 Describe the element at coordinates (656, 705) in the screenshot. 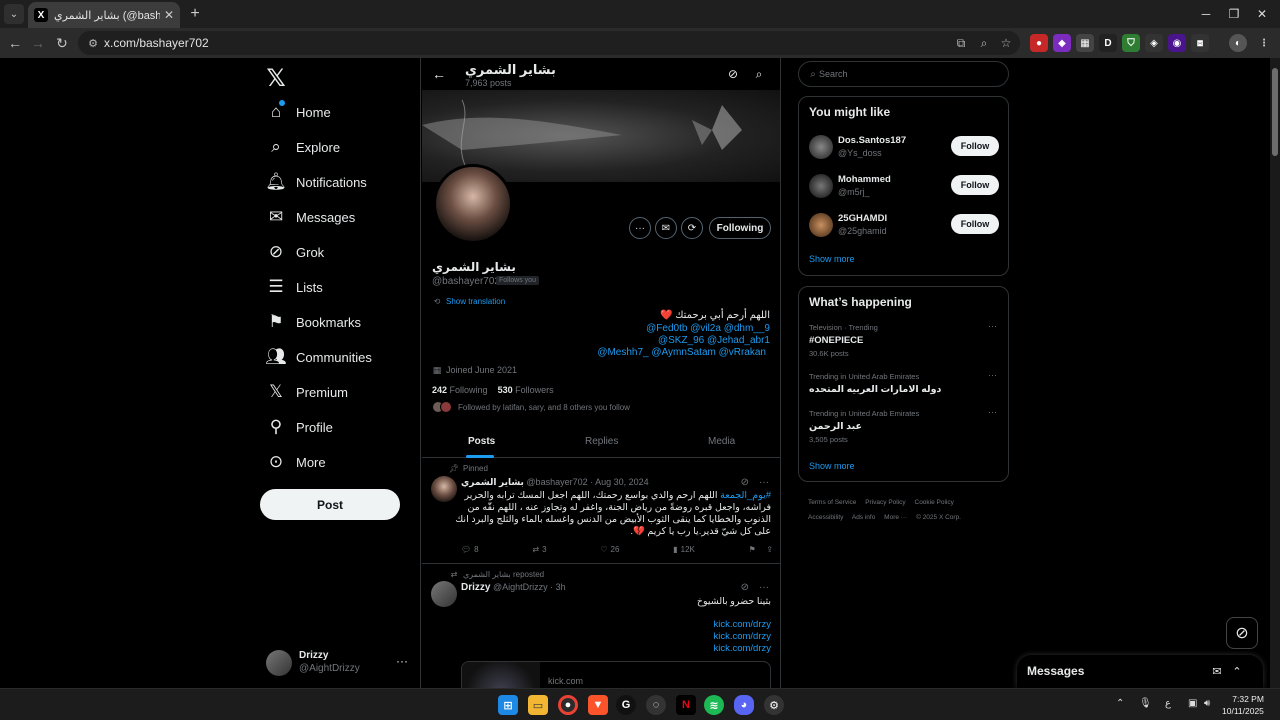

I see `app-loading-icon: ◌` at that location.